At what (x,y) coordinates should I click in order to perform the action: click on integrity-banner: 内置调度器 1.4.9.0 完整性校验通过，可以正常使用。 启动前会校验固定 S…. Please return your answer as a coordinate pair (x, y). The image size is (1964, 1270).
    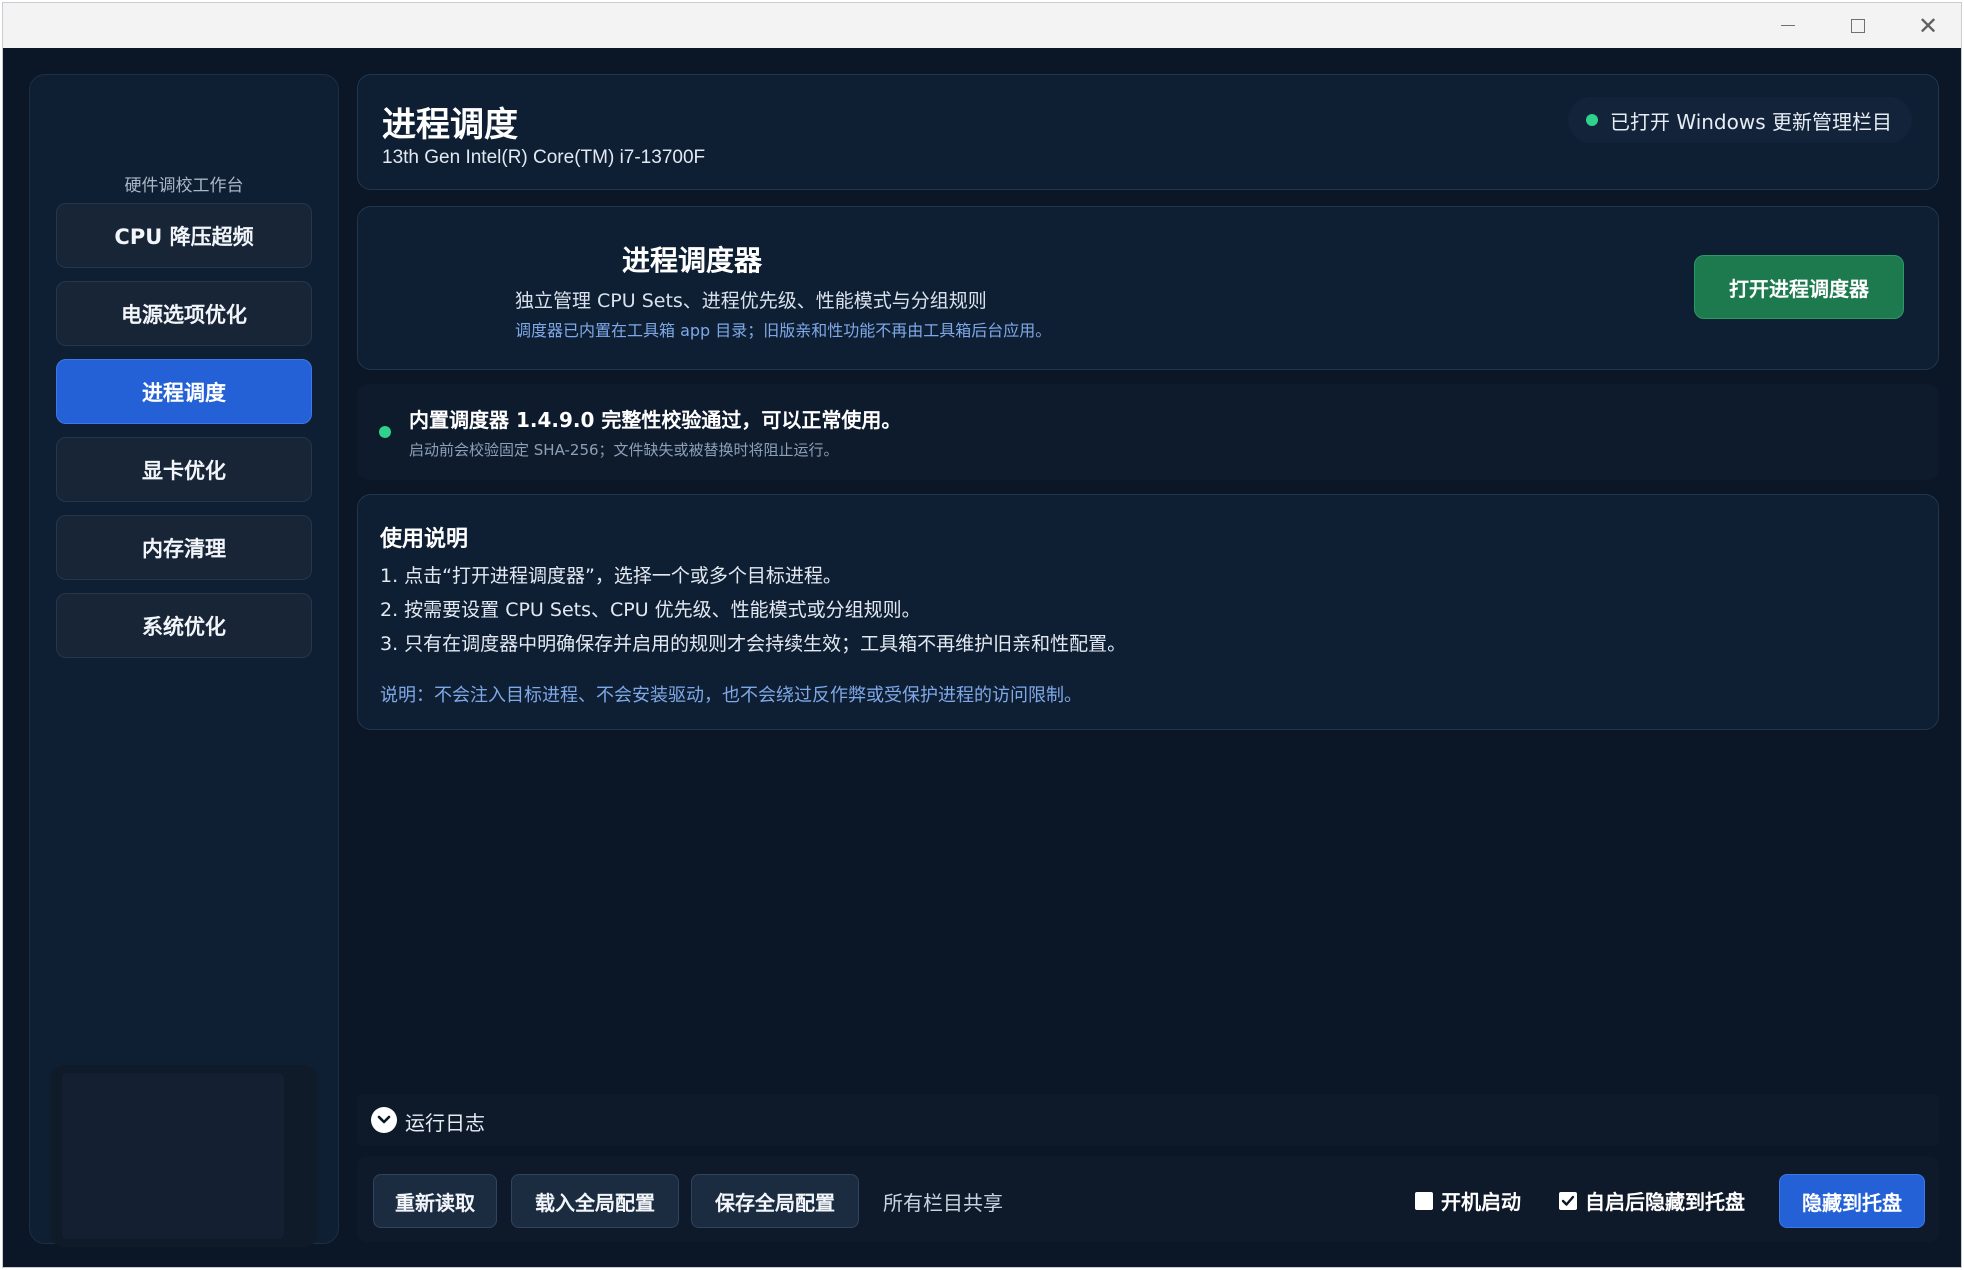
    Looking at the image, I should click on (1148, 432).